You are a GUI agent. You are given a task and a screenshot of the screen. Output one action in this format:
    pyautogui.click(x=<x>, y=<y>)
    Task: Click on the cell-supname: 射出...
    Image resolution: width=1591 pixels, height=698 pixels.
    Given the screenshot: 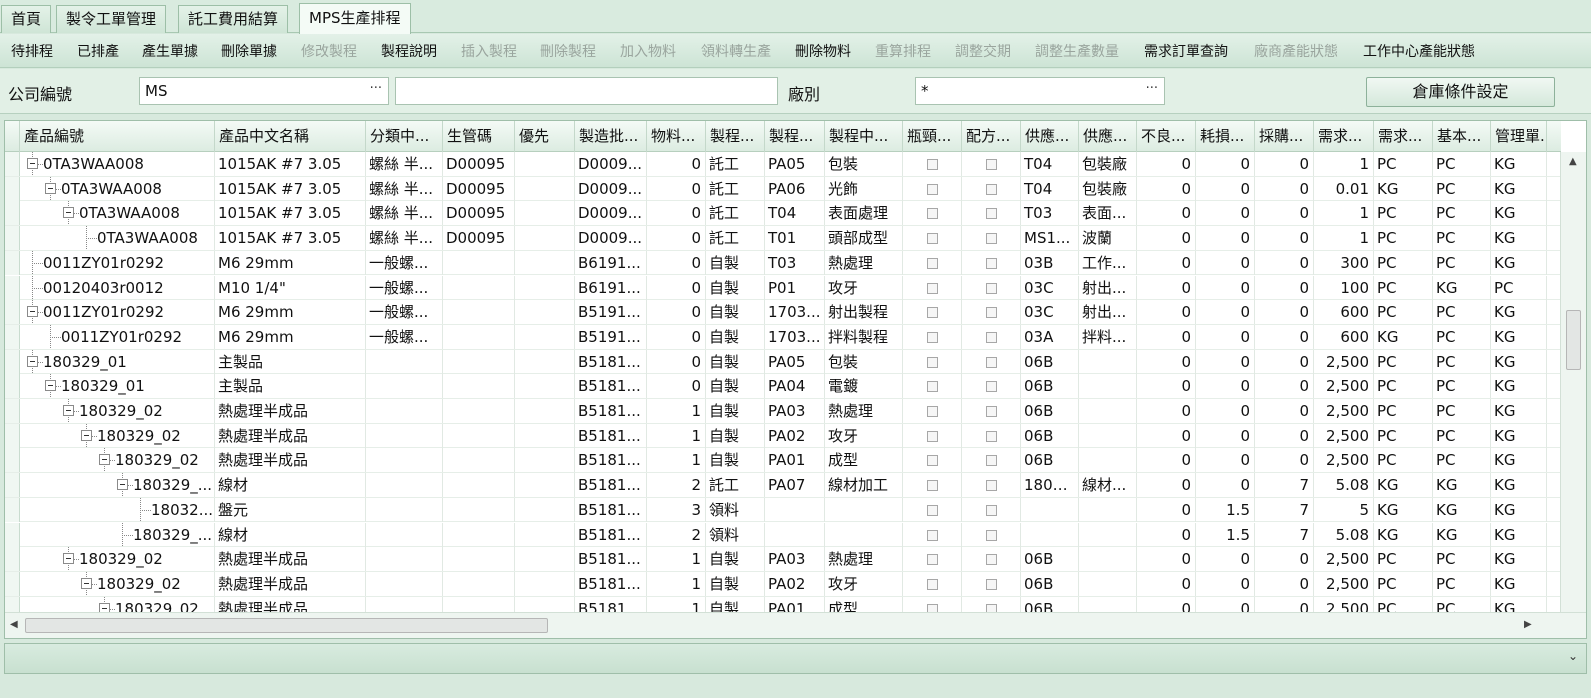 What is the action you would take?
    pyautogui.click(x=1108, y=287)
    